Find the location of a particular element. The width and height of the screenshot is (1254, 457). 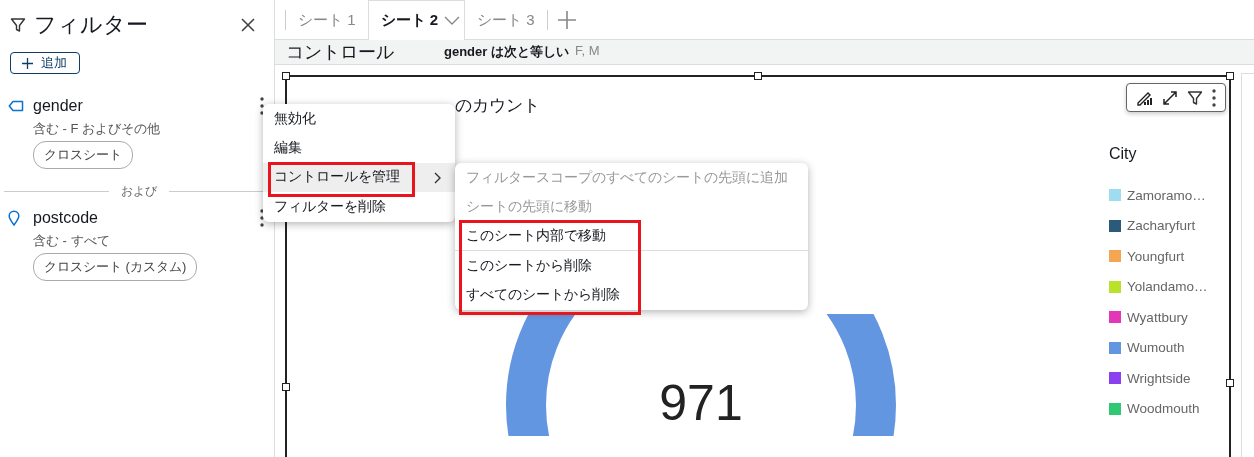

scope-chip: クロスシート is located at coordinates (83, 155).